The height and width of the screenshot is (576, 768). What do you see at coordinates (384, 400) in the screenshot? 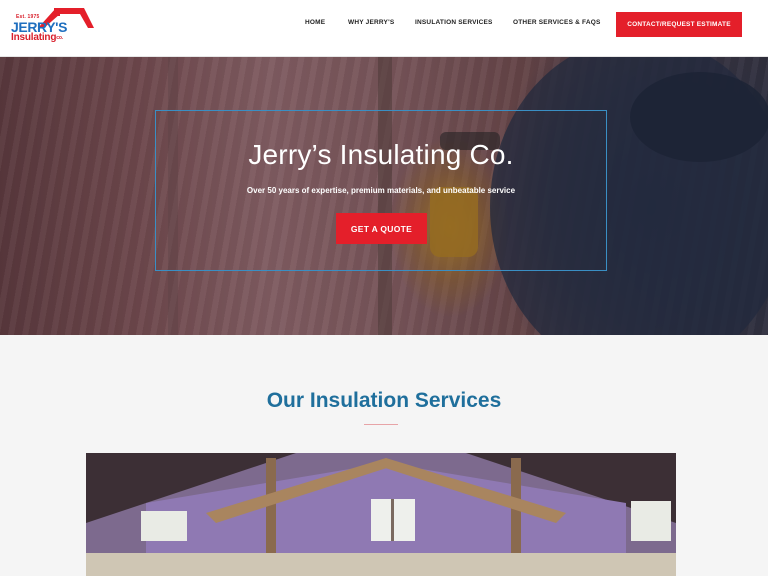
I see `section-title: Our Insulation Services` at bounding box center [384, 400].